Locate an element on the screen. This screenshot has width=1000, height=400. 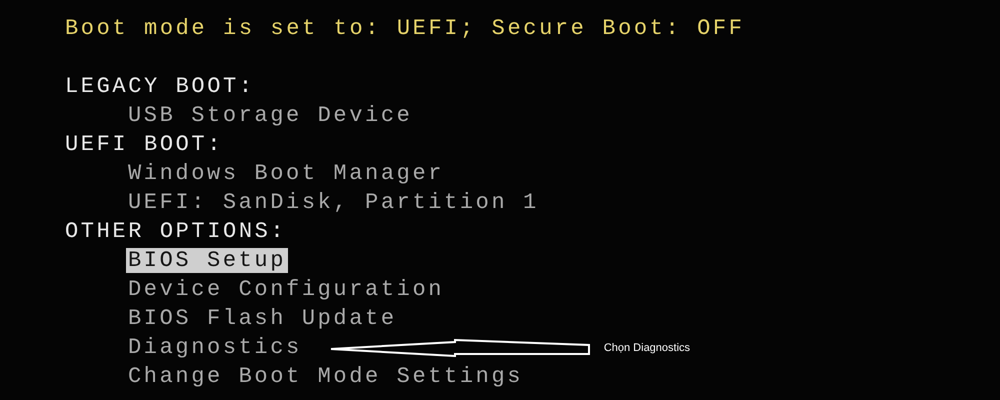
boot-option: BIOS Setup is located at coordinates (207, 260).